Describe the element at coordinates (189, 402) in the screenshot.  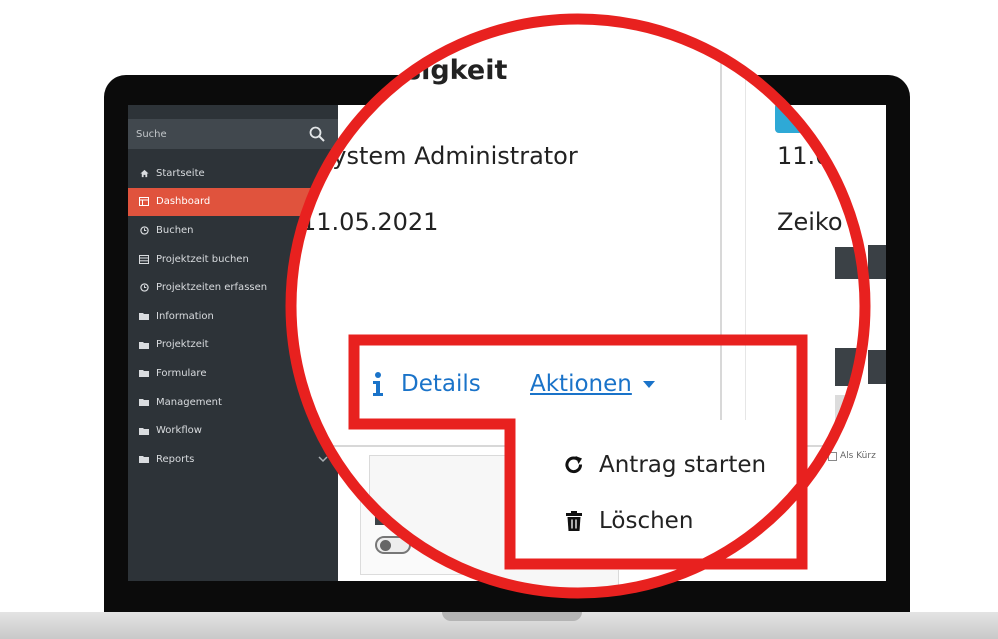
I see `sidebar-item-label: Management` at that location.